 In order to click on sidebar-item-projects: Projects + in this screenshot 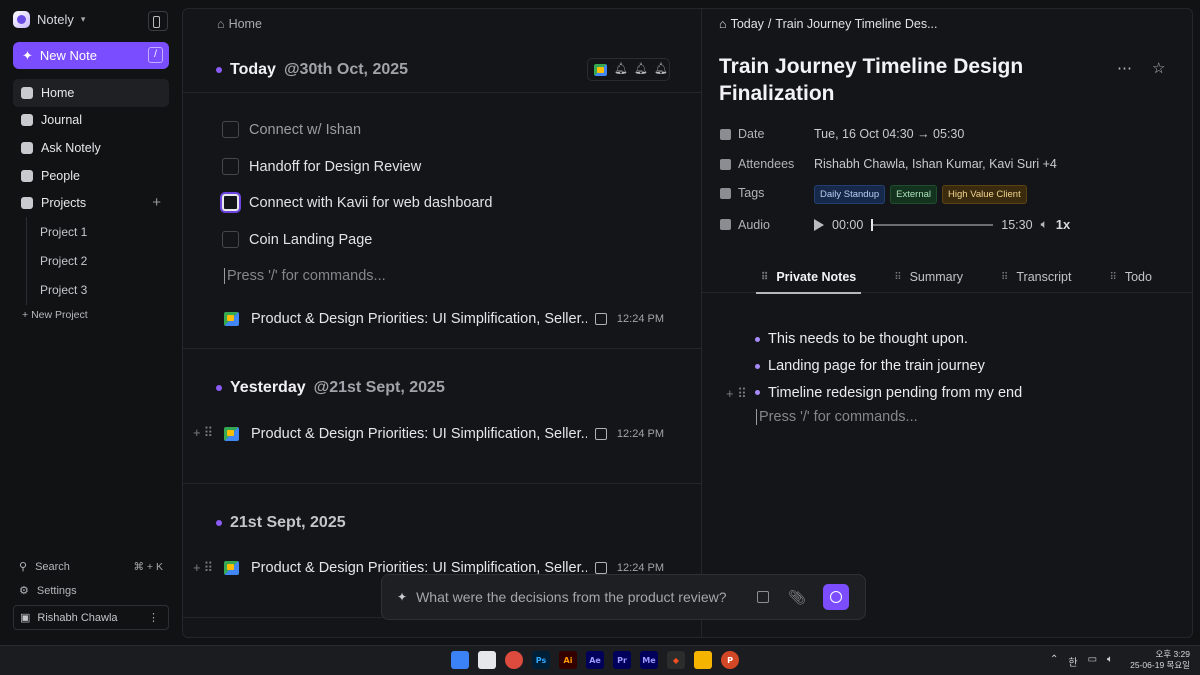, I will do `click(91, 203)`.